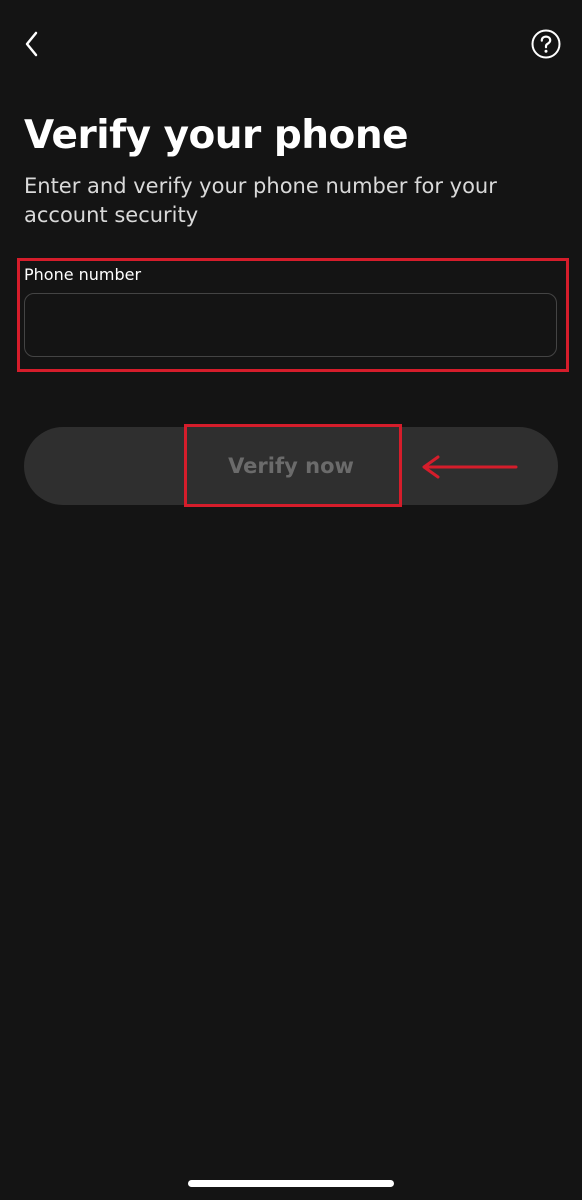 The image size is (582, 1200). Describe the element at coordinates (291, 1183) in the screenshot. I see `home-indicator` at that location.